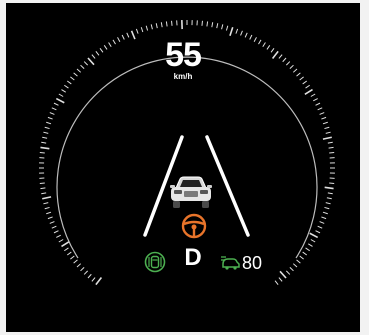 Image resolution: width=369 pixels, height=335 pixels. I want to click on gear-indicator: D, so click(193, 257).